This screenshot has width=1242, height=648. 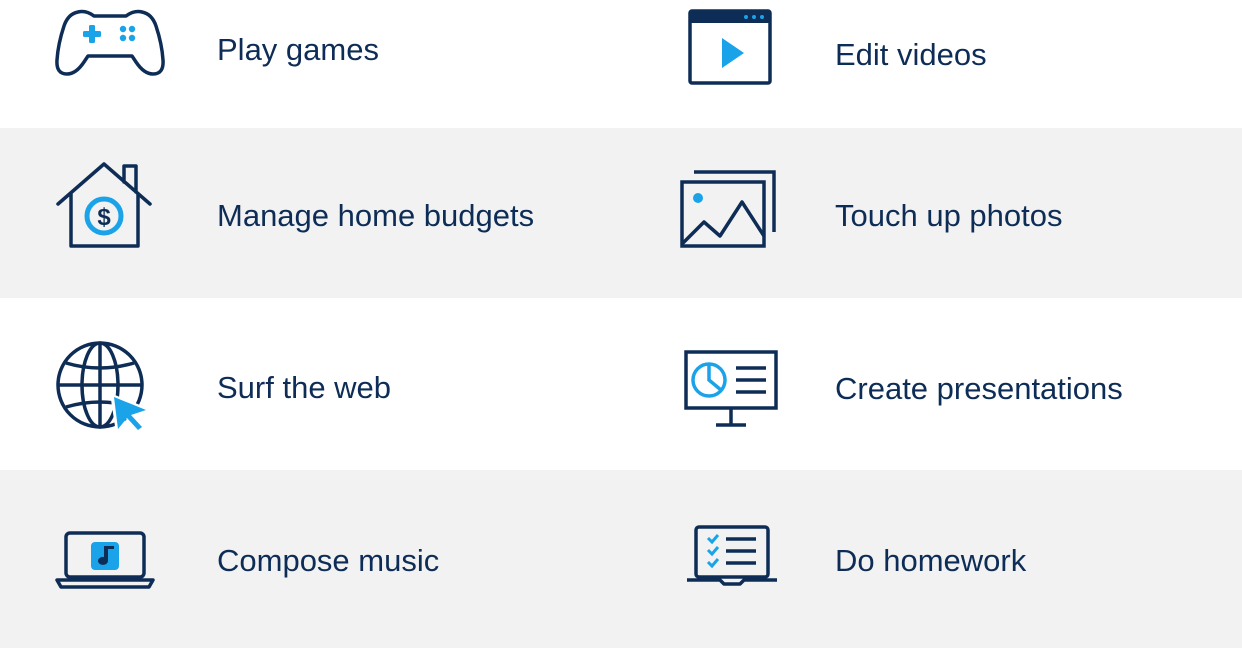 What do you see at coordinates (732, 555) in the screenshot?
I see `laptop-checklist-icon` at bounding box center [732, 555].